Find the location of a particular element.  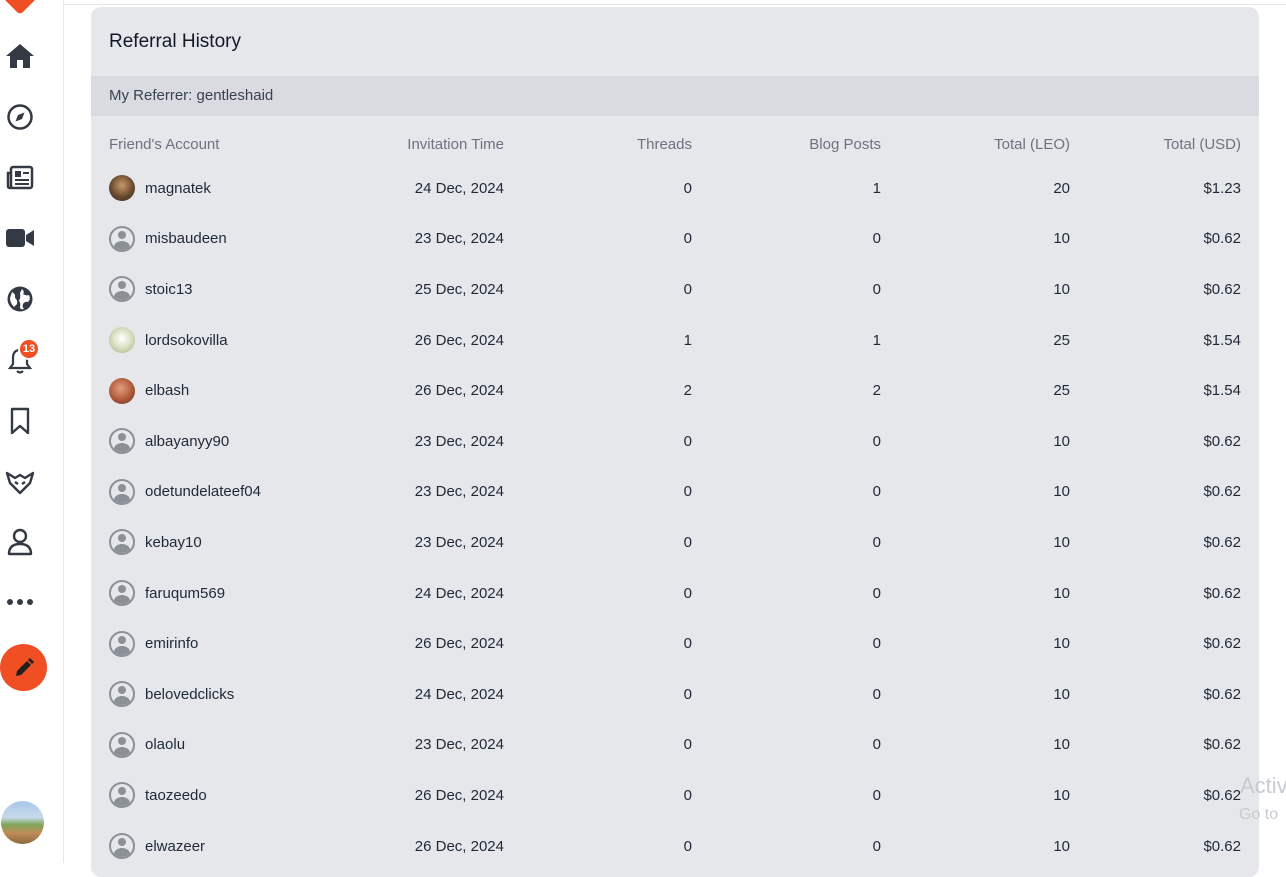

table-row: stoic13 25 Dec, 2024 0 0 10 $0.62 is located at coordinates (675, 289).